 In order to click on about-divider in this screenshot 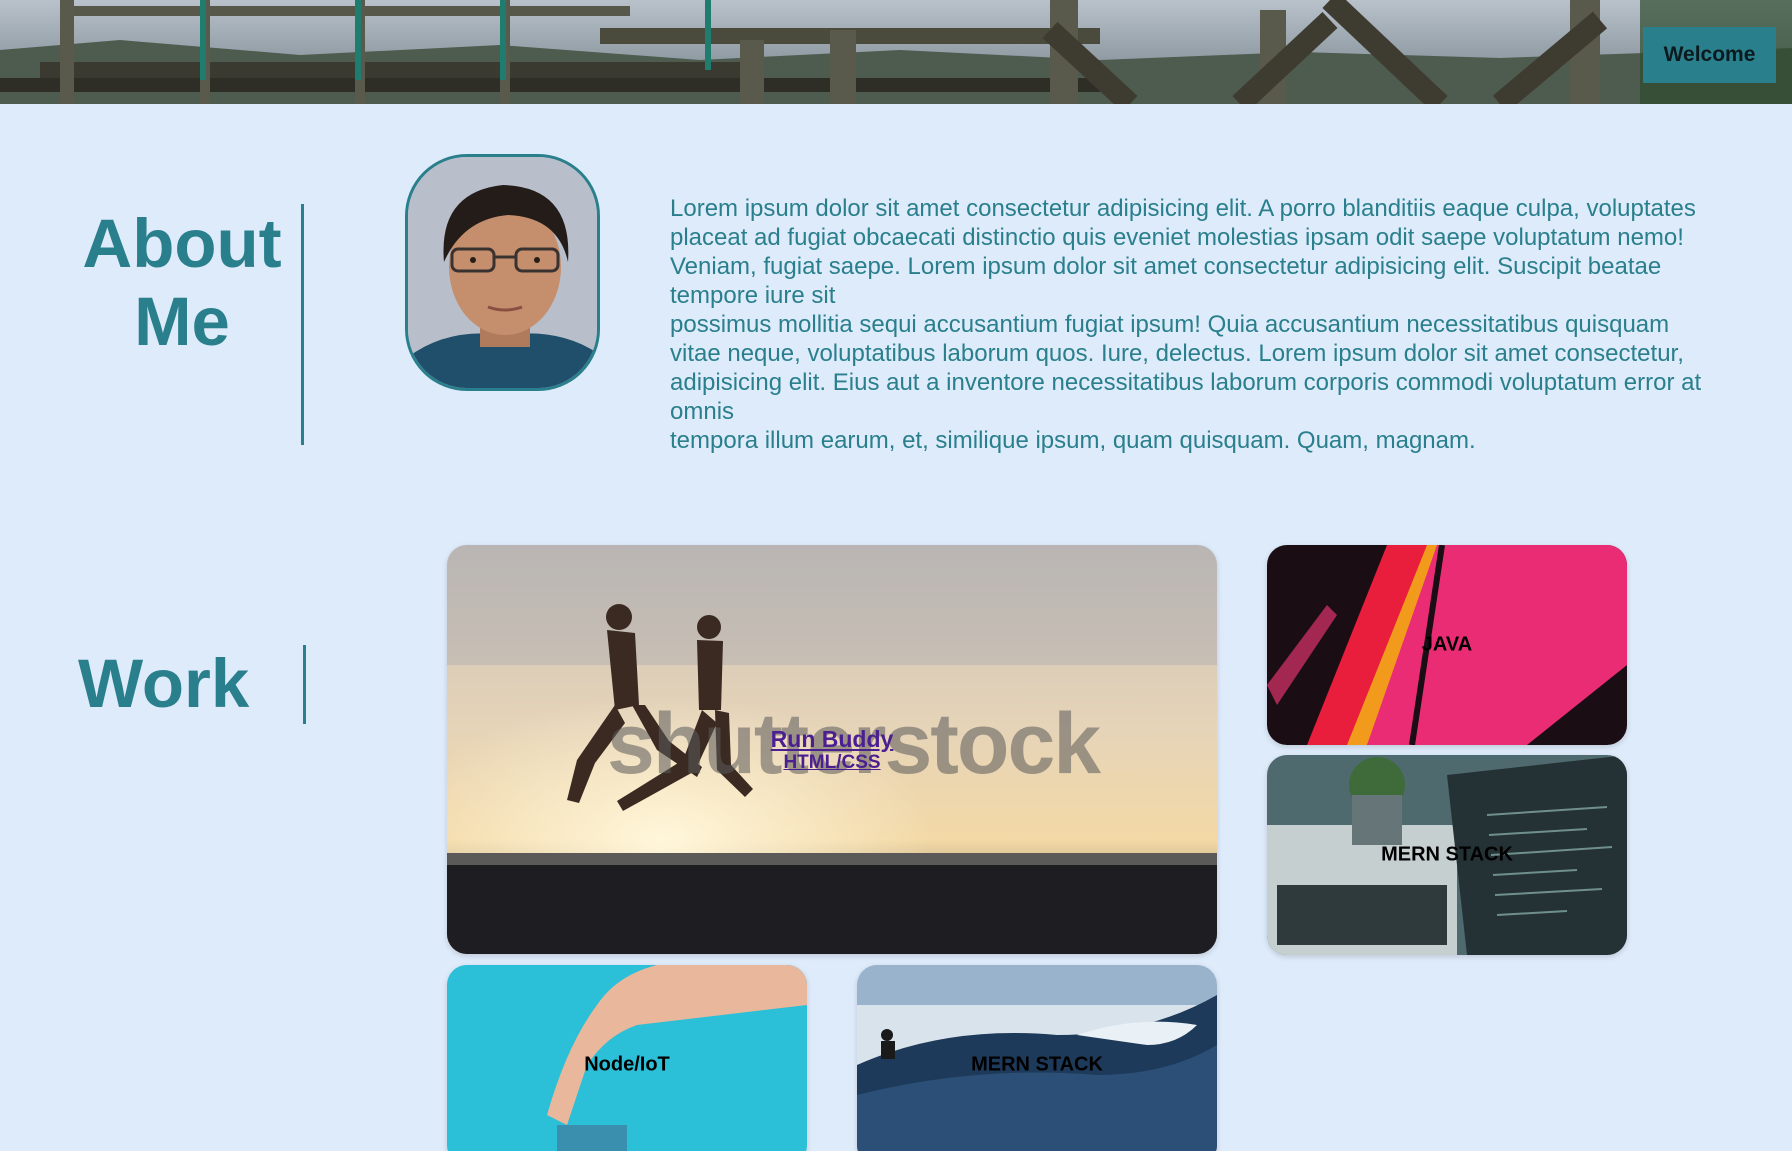, I will do `click(302, 324)`.